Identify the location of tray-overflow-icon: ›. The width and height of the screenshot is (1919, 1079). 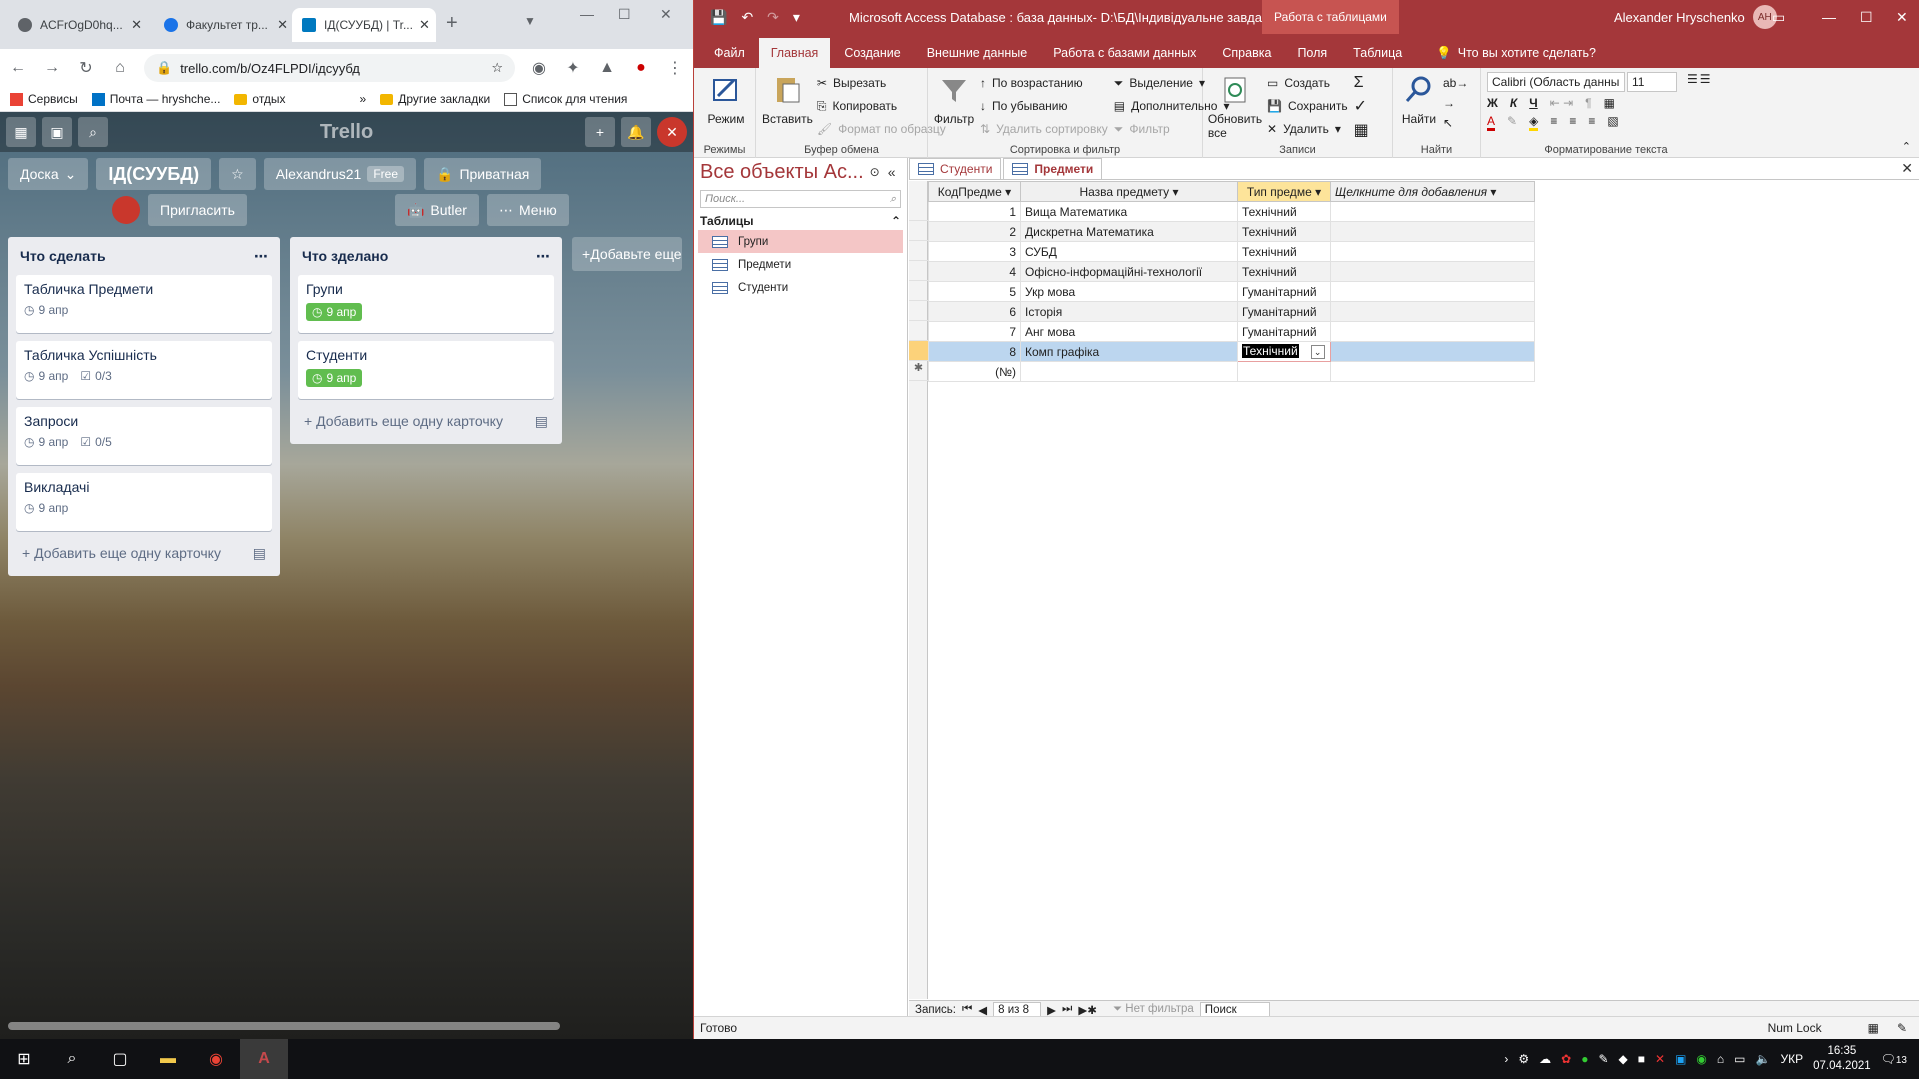
(1506, 1059).